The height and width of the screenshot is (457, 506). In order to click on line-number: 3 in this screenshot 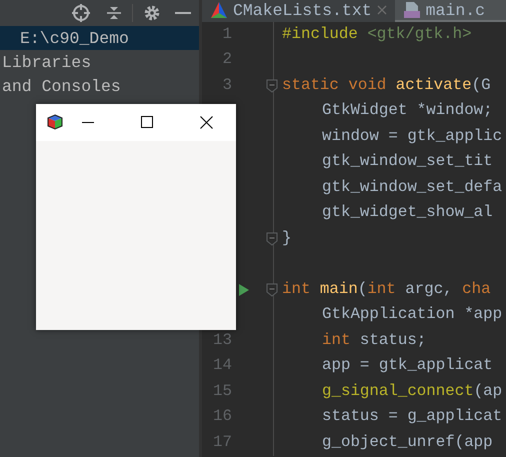, I will do `click(227, 86)`.